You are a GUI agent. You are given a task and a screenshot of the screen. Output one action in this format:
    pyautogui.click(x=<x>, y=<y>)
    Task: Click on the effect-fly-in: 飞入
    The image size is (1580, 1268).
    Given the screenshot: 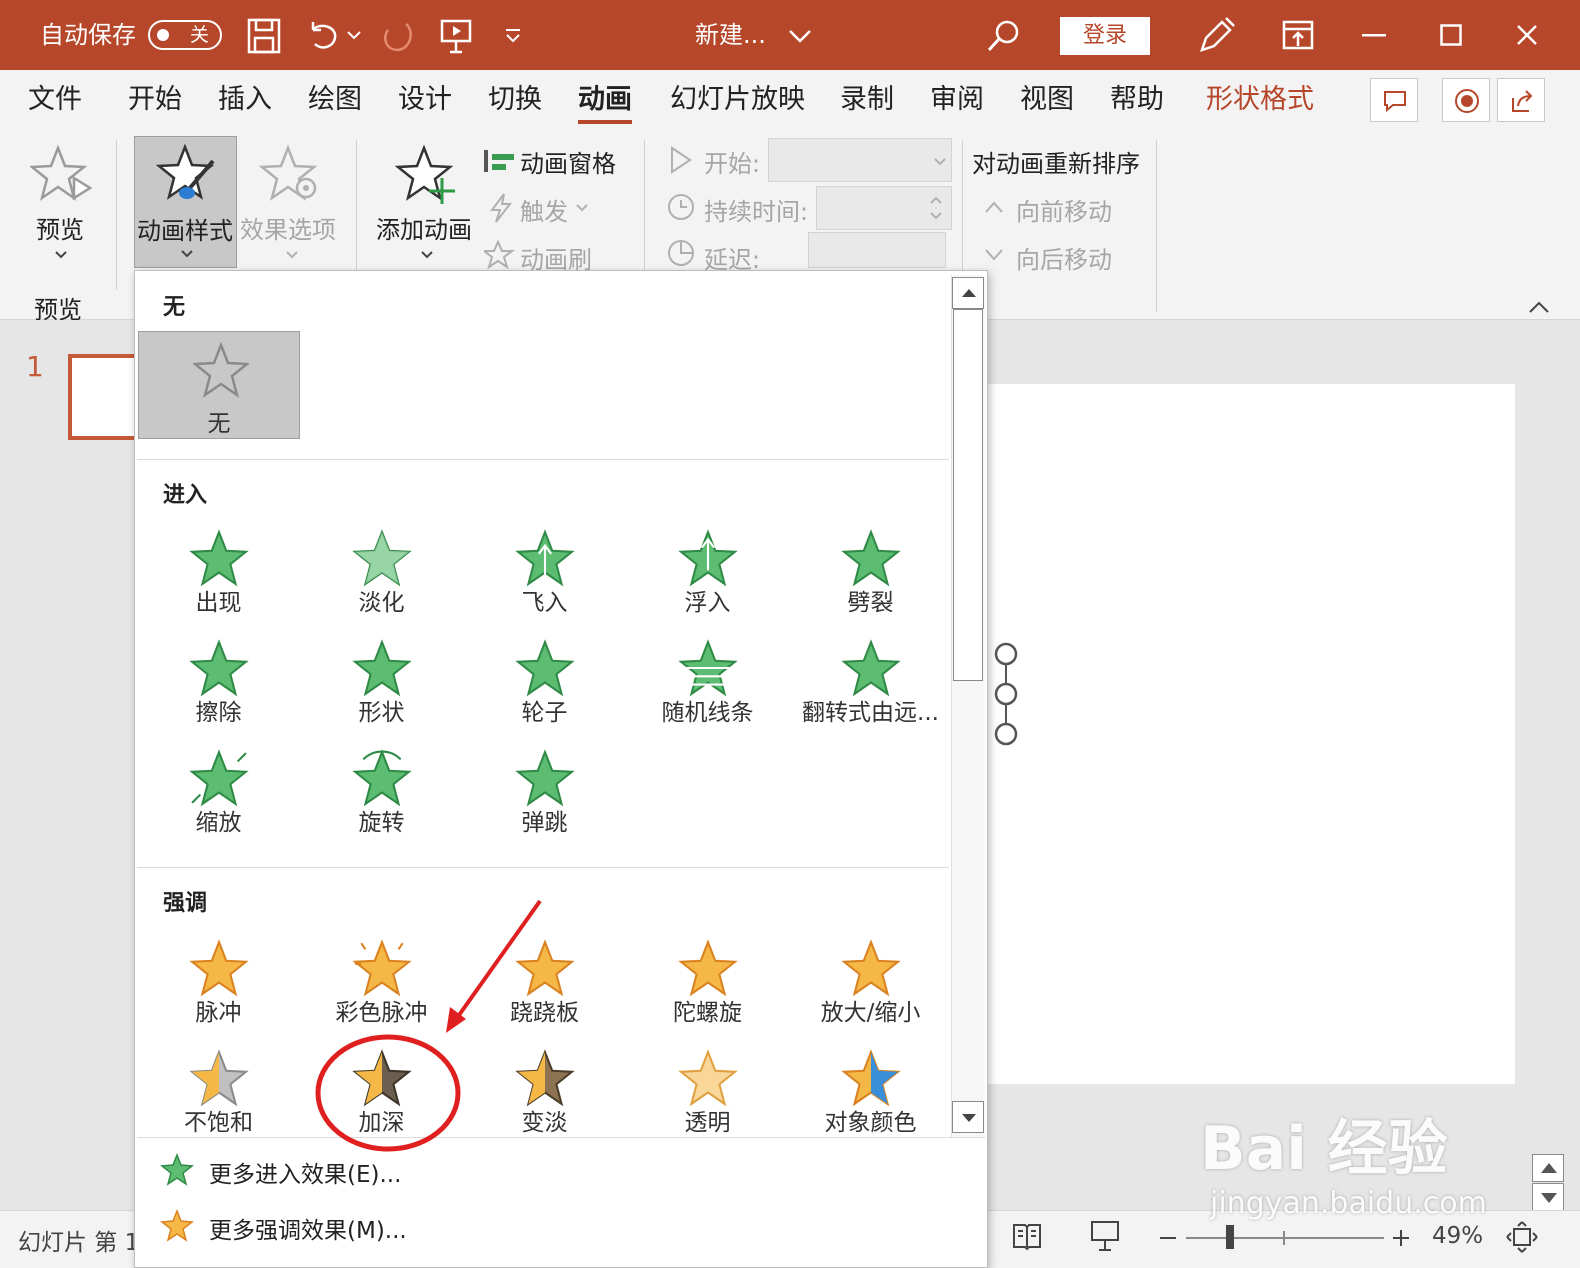 What is the action you would take?
    pyautogui.click(x=544, y=574)
    